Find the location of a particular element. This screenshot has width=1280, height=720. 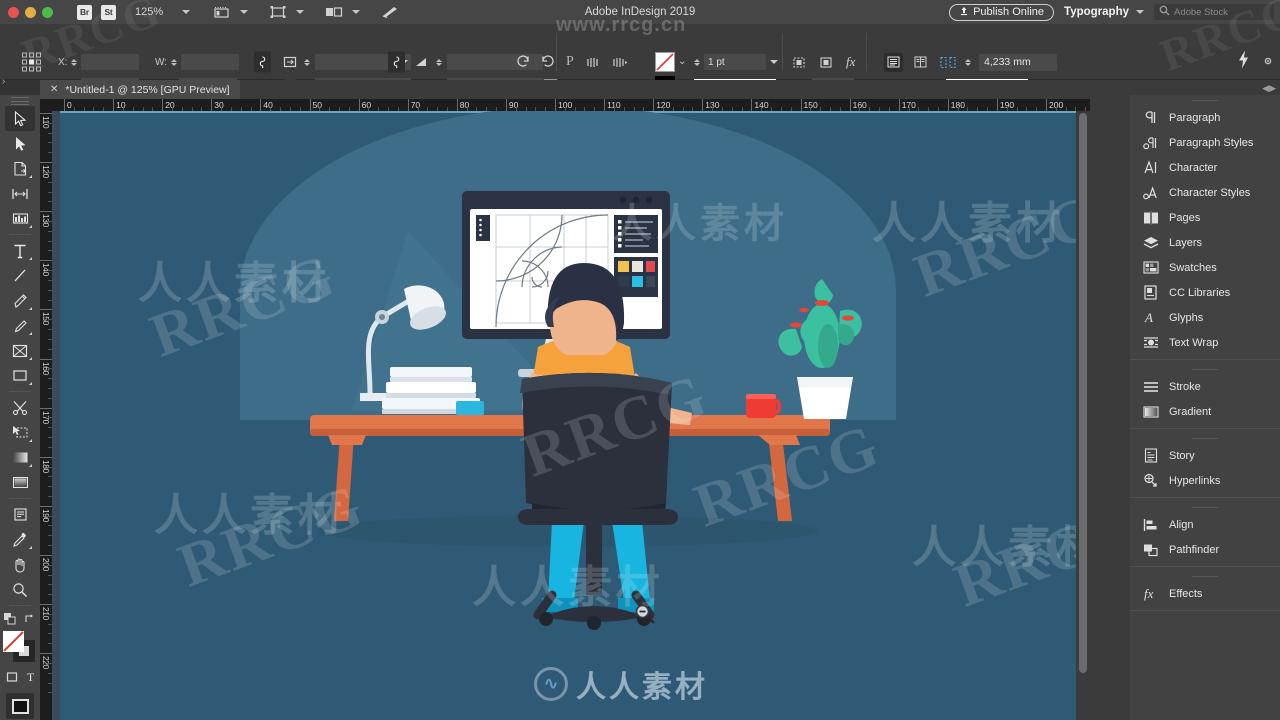

document-tab: ✕ *Untitled-1 @ 125% [GPU Preview] is located at coordinates (140, 89).